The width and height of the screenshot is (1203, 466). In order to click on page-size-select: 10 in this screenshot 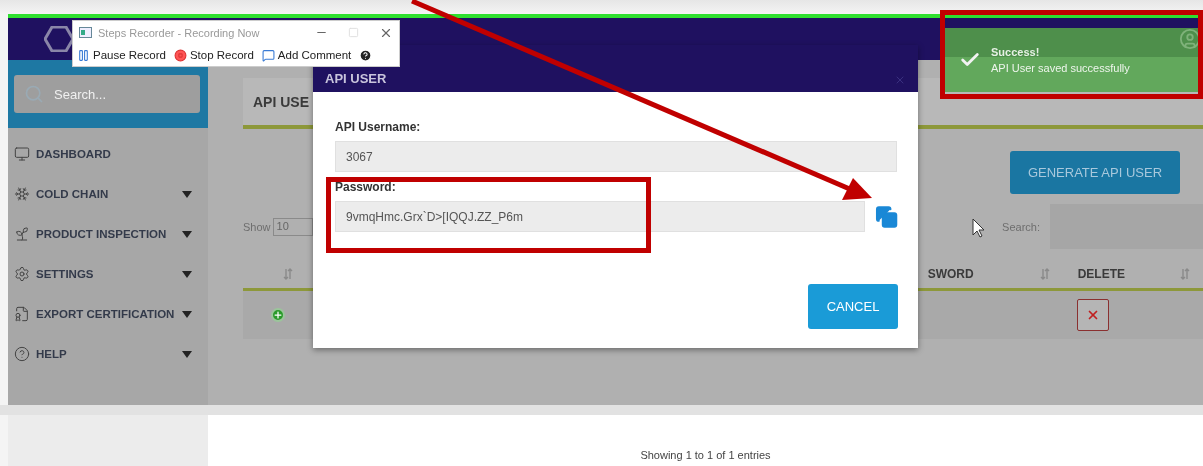, I will do `click(292, 226)`.